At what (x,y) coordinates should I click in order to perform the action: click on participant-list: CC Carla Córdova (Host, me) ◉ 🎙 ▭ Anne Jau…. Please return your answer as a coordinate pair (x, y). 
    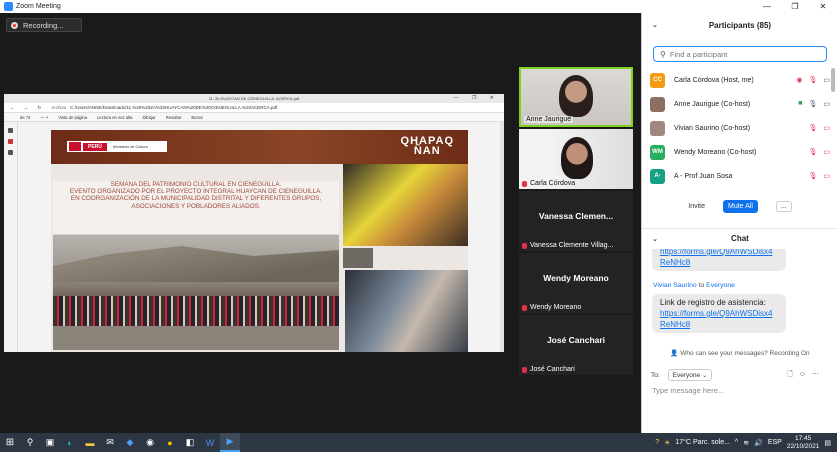
    Looking at the image, I should click on (740, 128).